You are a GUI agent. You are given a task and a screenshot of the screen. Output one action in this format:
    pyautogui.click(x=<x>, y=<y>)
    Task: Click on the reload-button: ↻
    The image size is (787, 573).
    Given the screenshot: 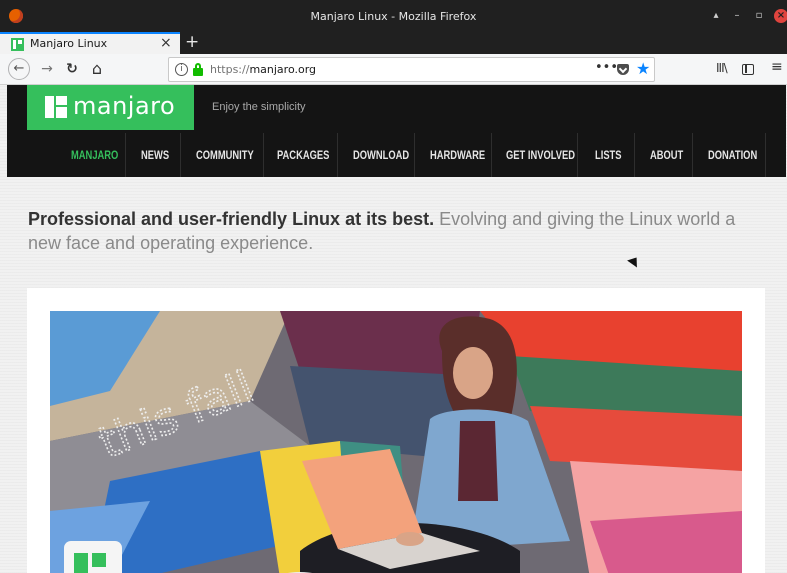 What is the action you would take?
    pyautogui.click(x=72, y=69)
    